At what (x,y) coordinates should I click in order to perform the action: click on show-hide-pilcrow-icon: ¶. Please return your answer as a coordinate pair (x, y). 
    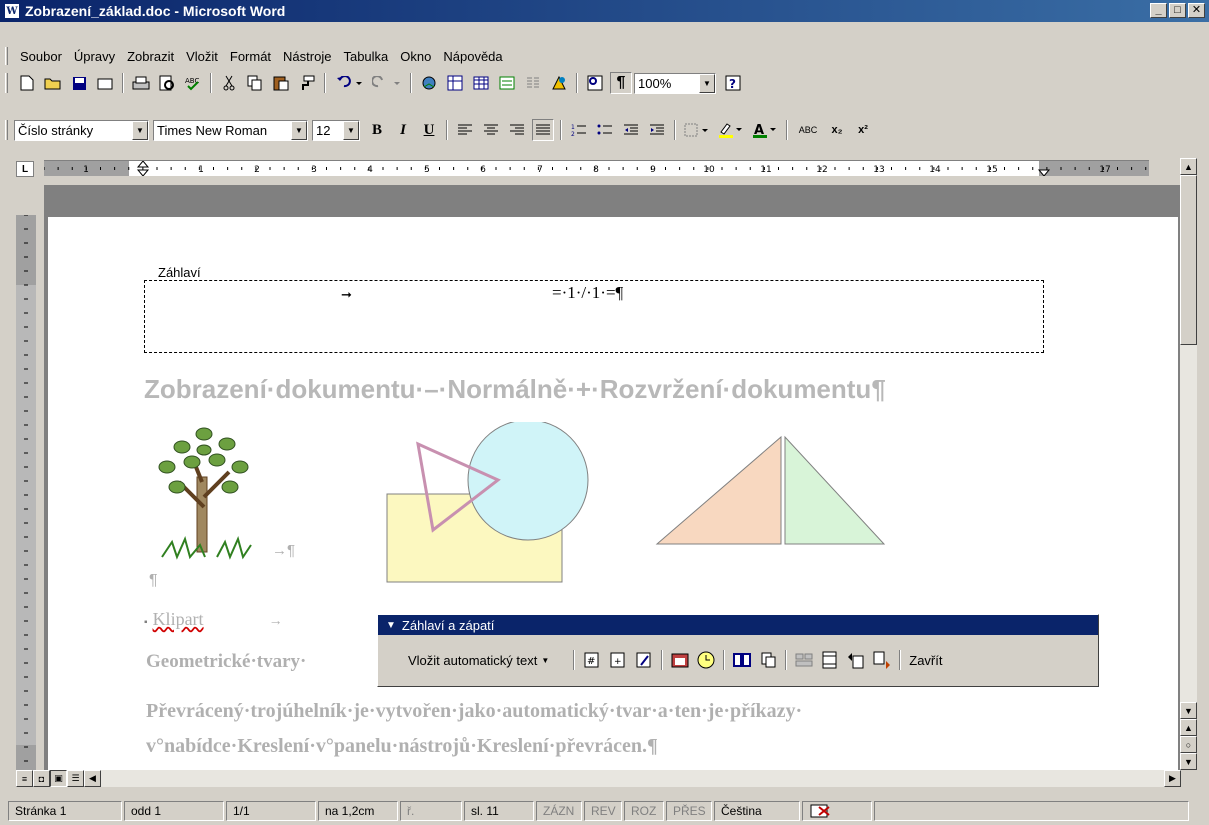
    Looking at the image, I should click on (621, 83).